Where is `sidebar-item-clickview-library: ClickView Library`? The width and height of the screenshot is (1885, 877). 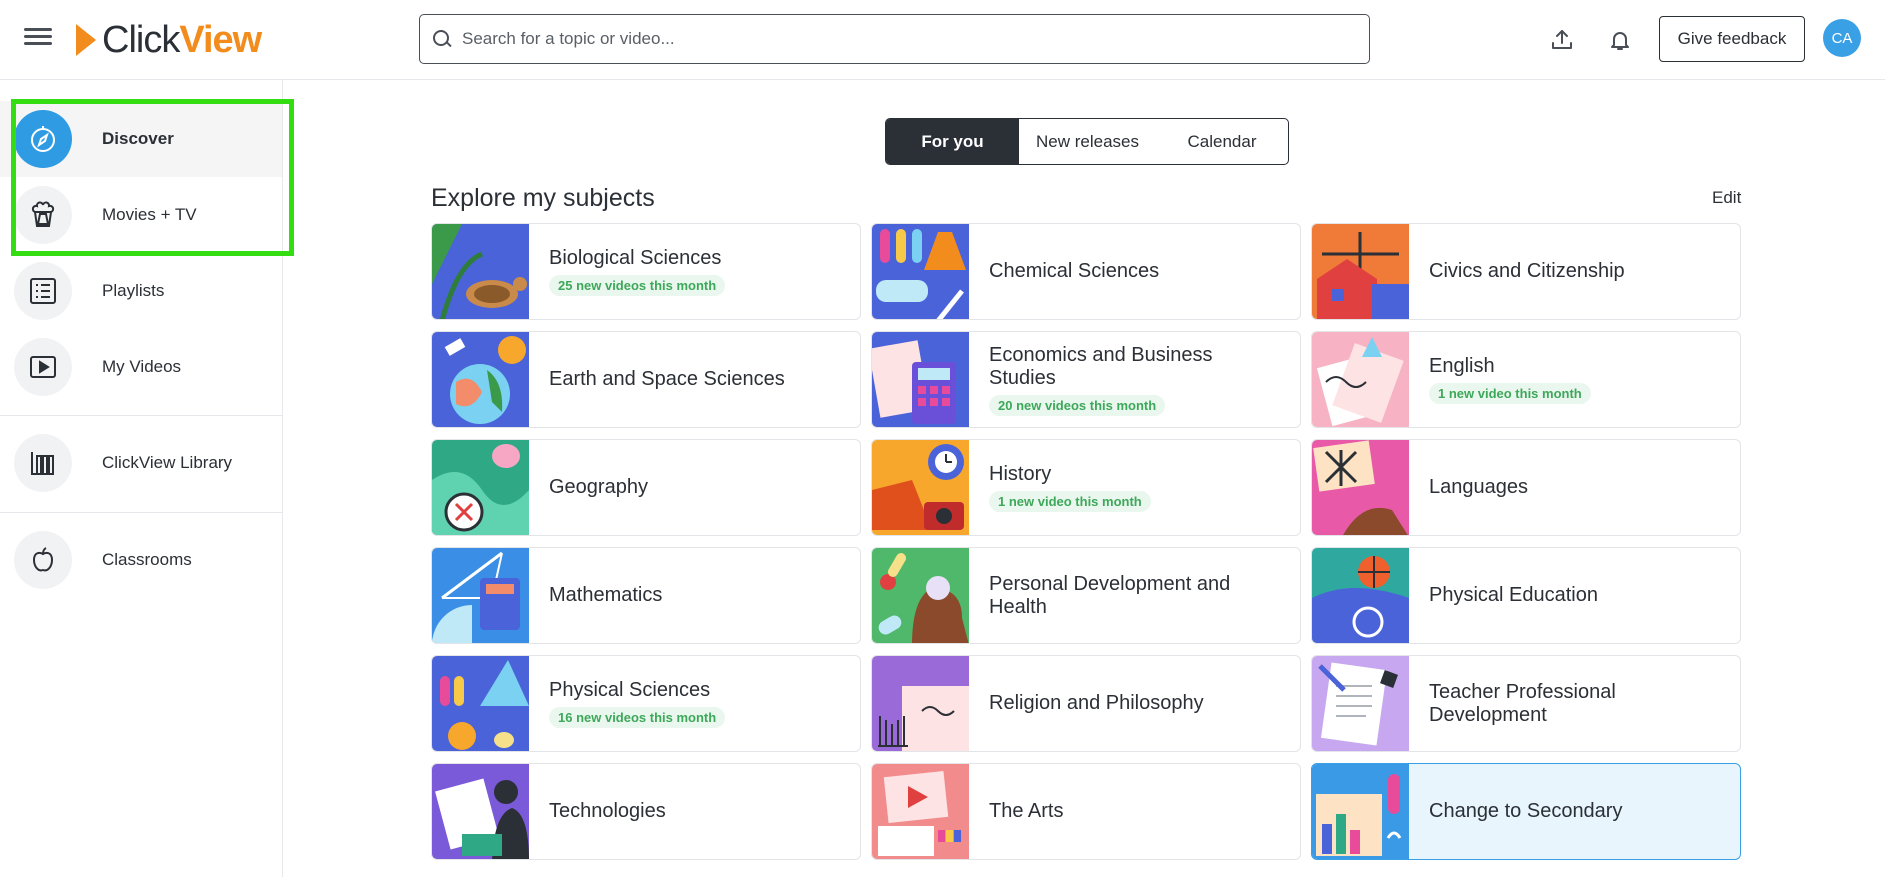 sidebar-item-clickview-library: ClickView Library is located at coordinates (141, 463).